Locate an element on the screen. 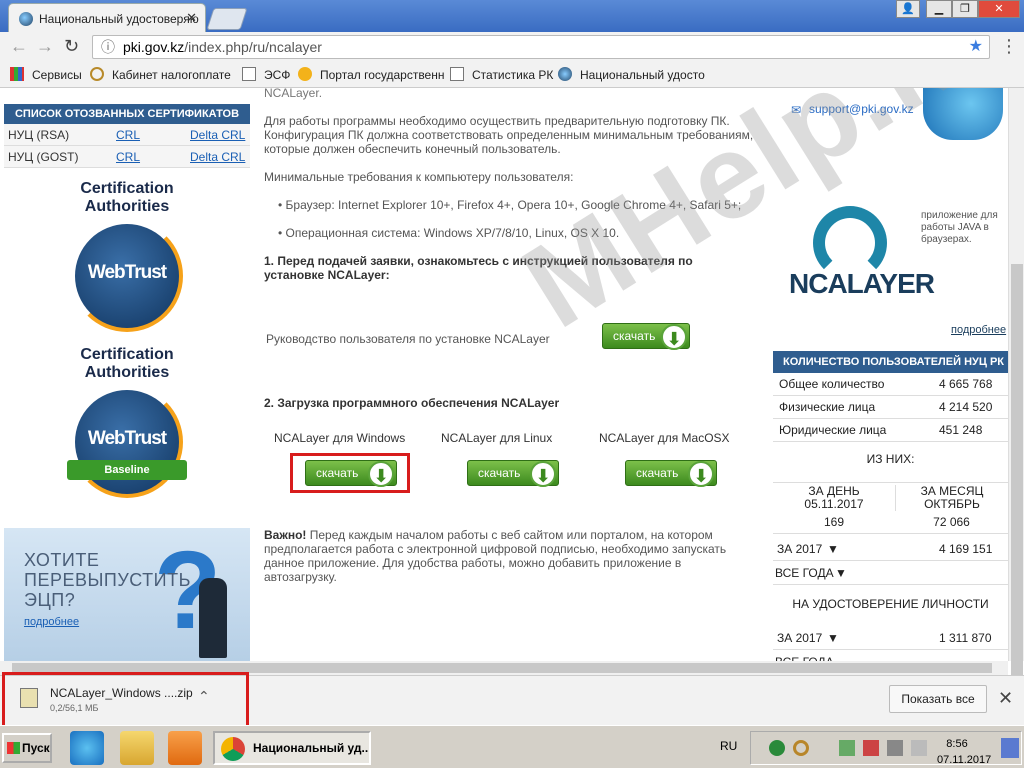  tray-app-icon is located at coordinates (801, 748).